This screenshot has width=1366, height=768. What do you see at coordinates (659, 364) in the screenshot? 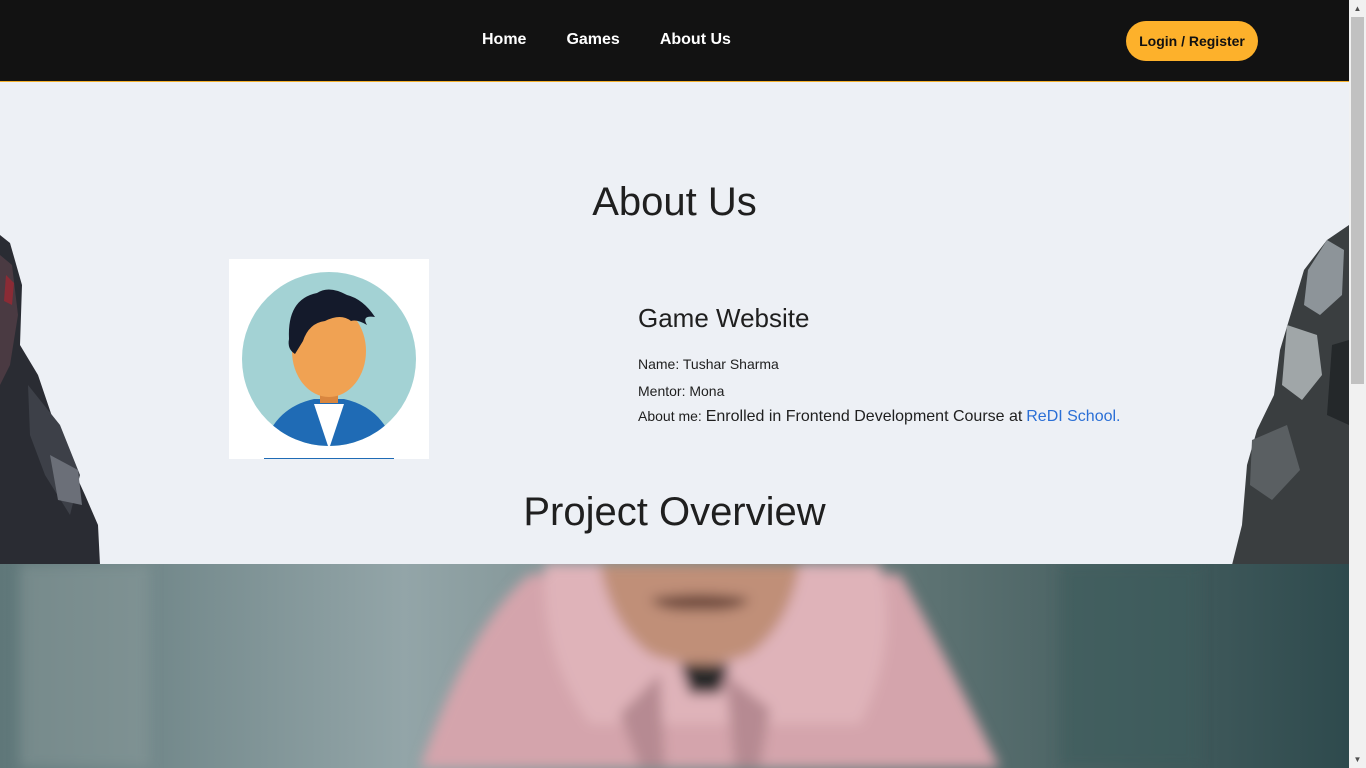
I see `name-label: Name:` at bounding box center [659, 364].